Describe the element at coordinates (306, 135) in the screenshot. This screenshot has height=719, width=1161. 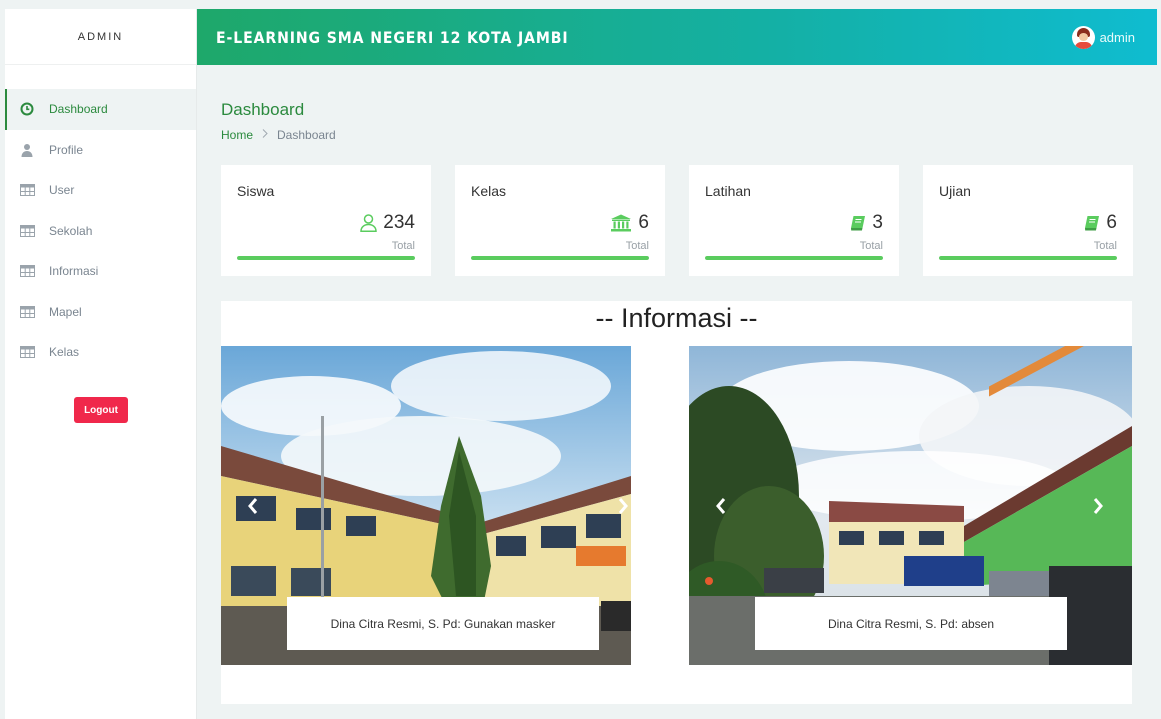
I see `breadcrumb-current: Dashboard` at that location.